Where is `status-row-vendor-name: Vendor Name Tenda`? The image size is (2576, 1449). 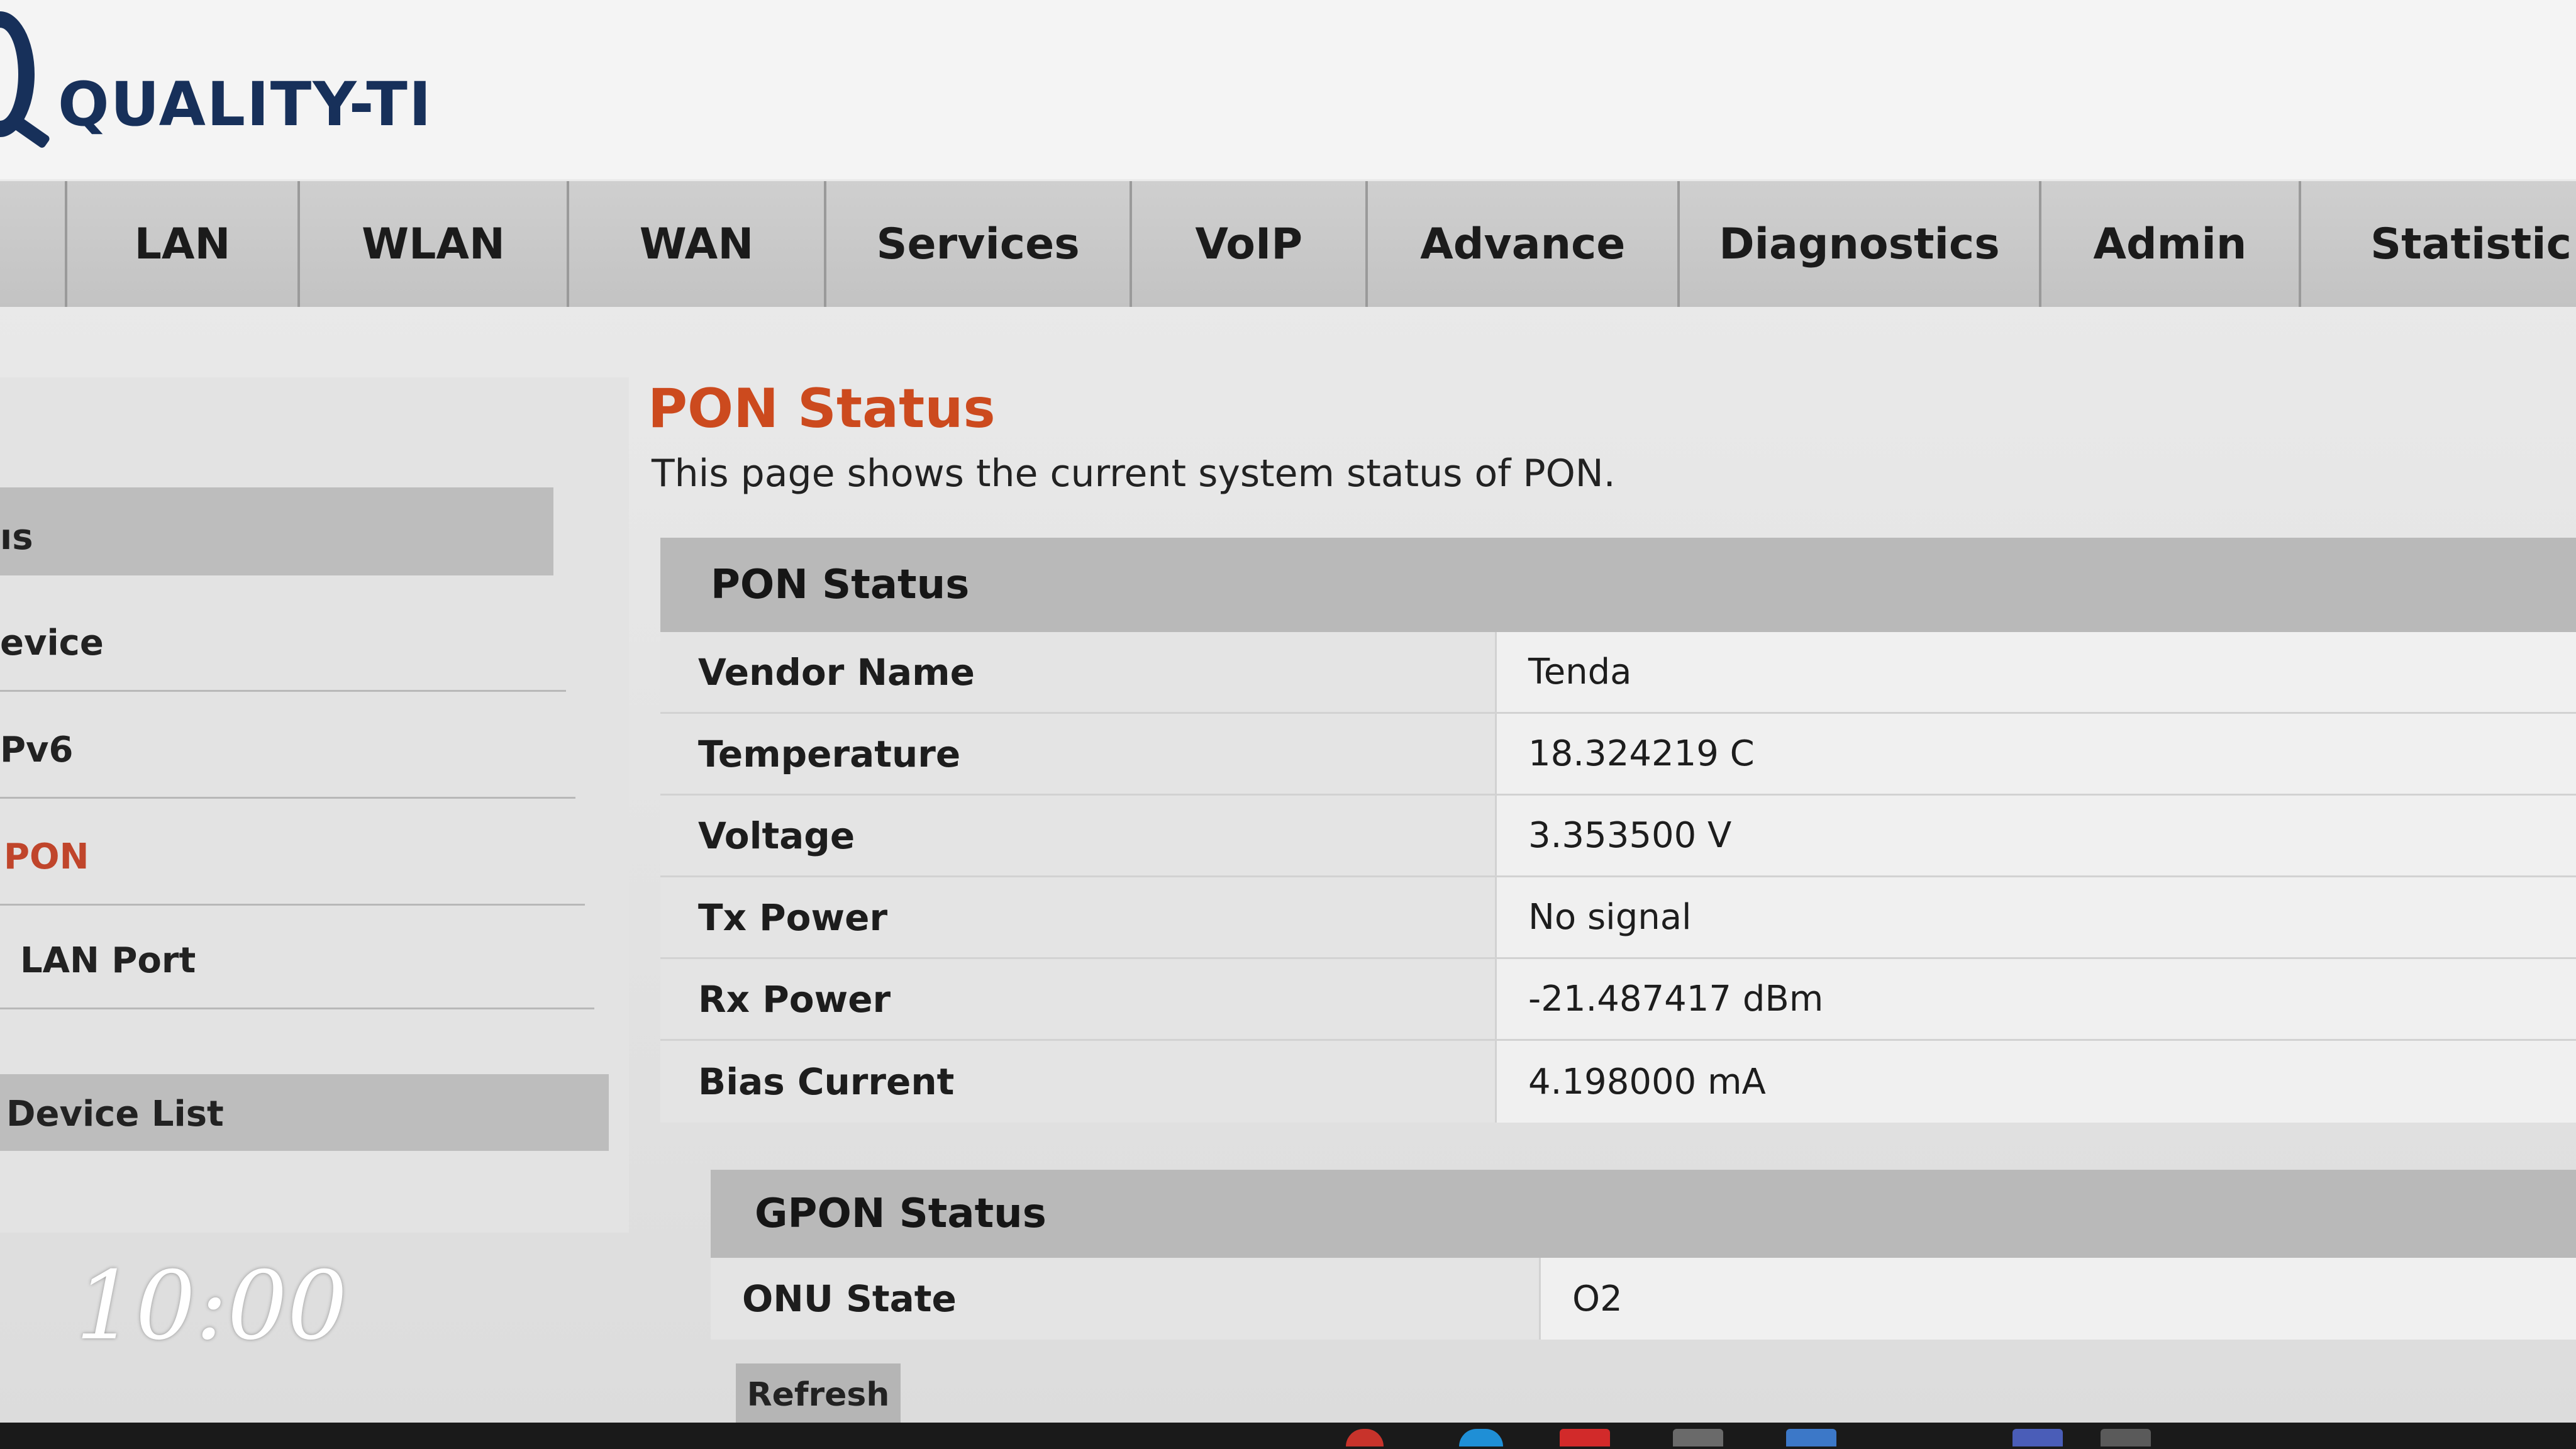
status-row-vendor-name: Vendor Name Tenda is located at coordinates (1618, 673).